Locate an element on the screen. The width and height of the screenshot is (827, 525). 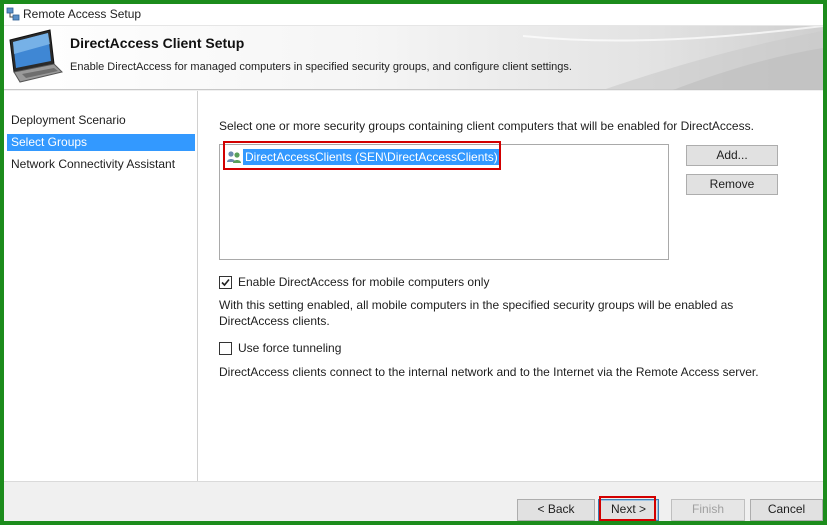
force-tunneling-label: Use force tunneling is located at coordinates (290, 348).